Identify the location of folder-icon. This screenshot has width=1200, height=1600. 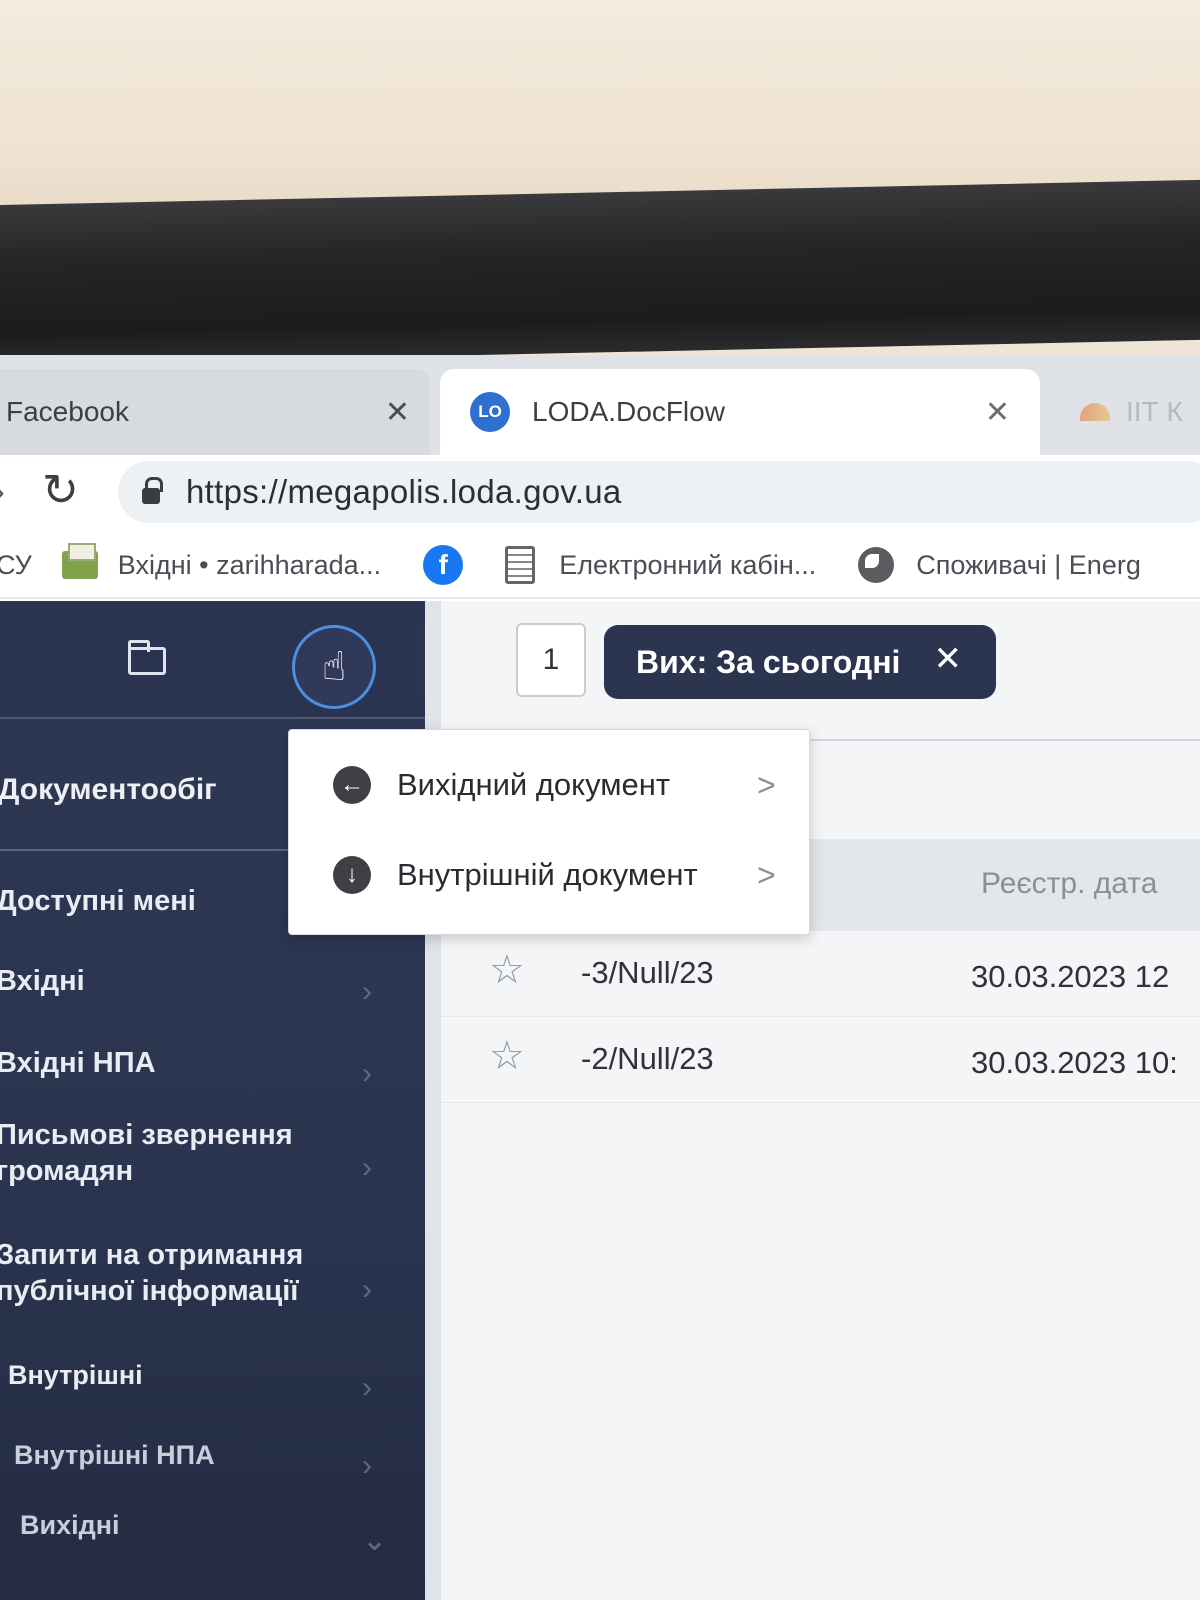
(147, 657).